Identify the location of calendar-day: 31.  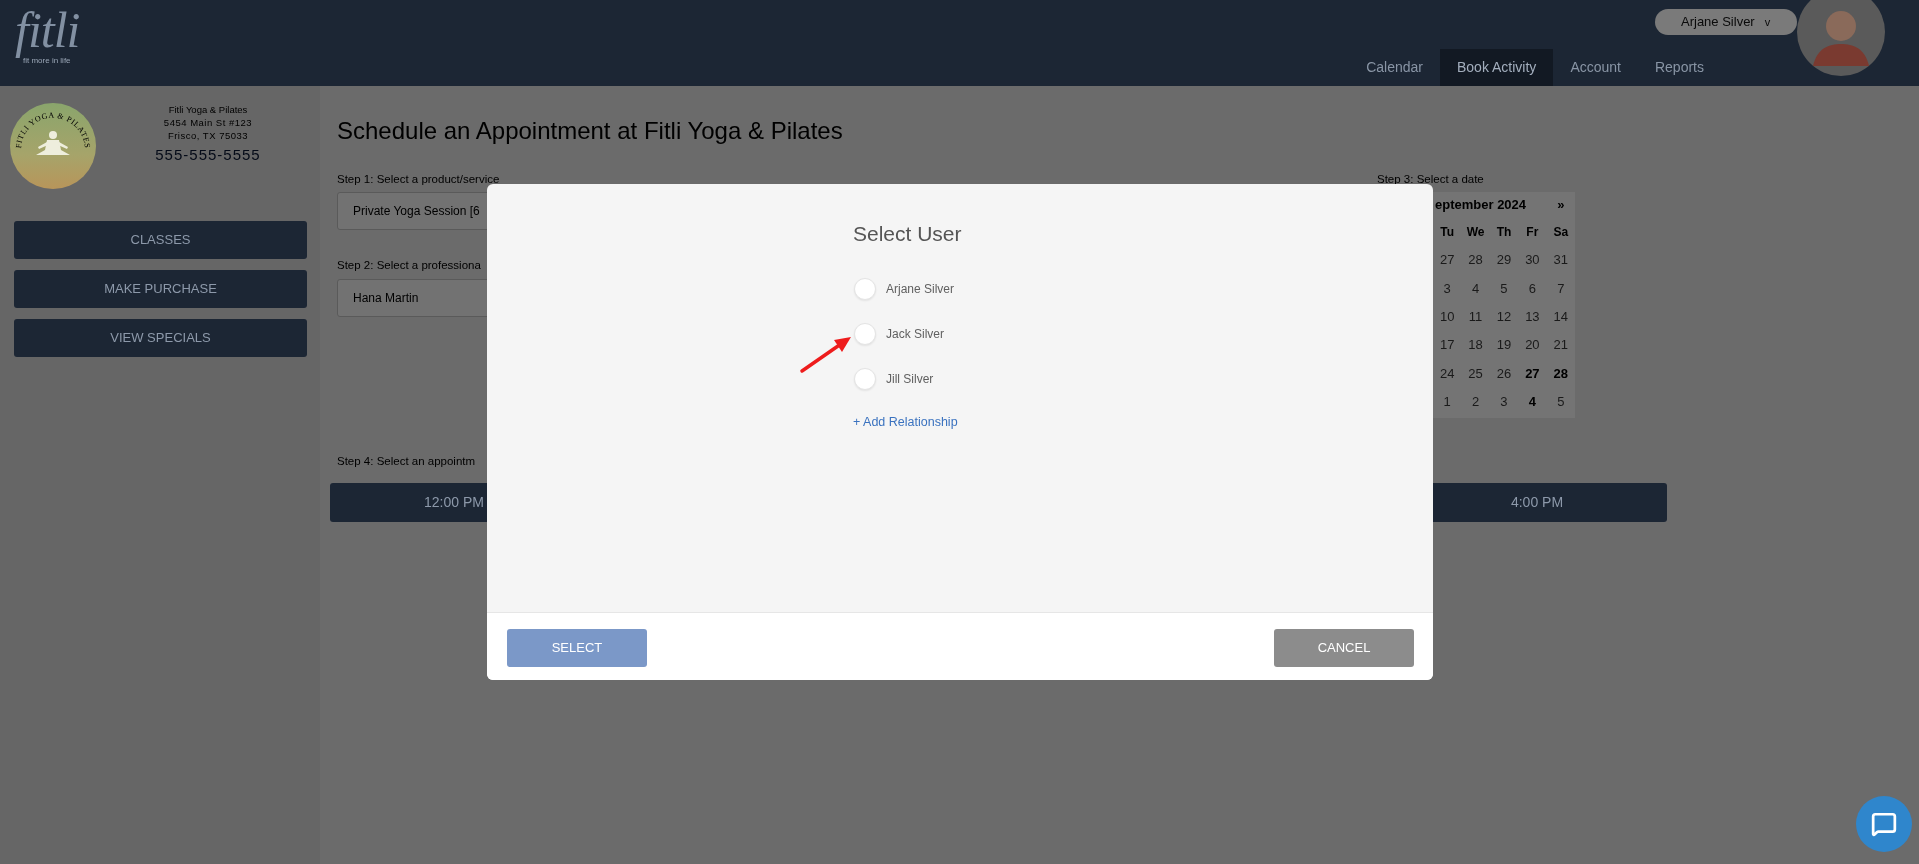
(1560, 260).